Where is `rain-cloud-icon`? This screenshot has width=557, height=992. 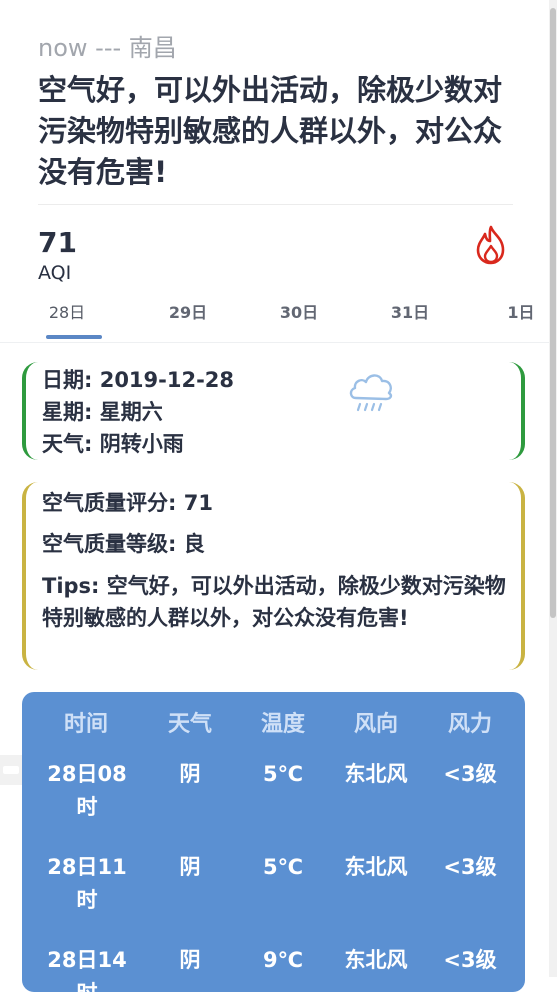
rain-cloud-icon is located at coordinates (371, 393).